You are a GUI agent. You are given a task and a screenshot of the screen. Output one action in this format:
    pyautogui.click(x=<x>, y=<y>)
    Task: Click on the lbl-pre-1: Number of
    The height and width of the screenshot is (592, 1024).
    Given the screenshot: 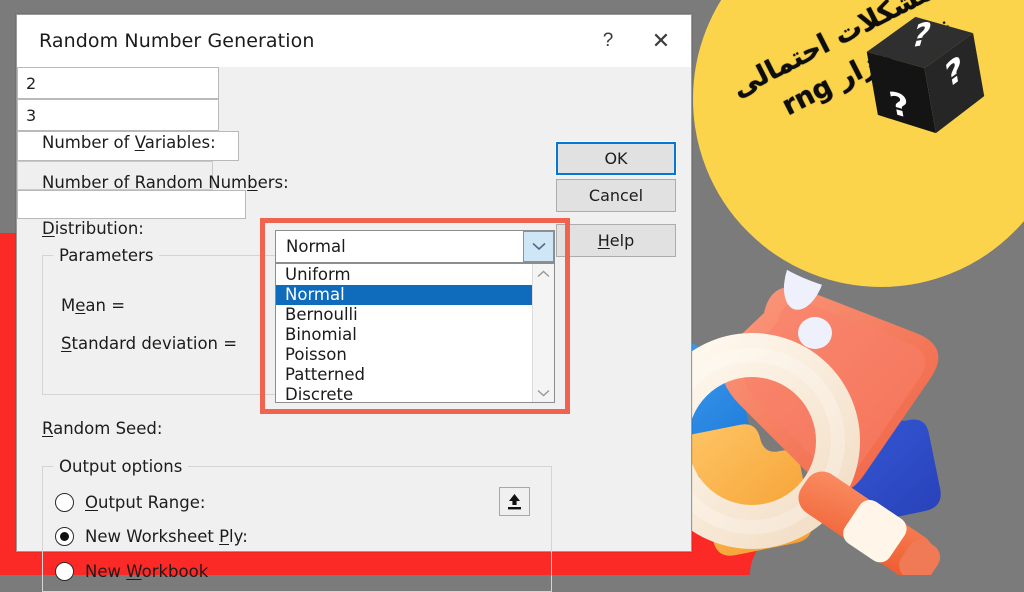 What is the action you would take?
    pyautogui.click(x=88, y=142)
    